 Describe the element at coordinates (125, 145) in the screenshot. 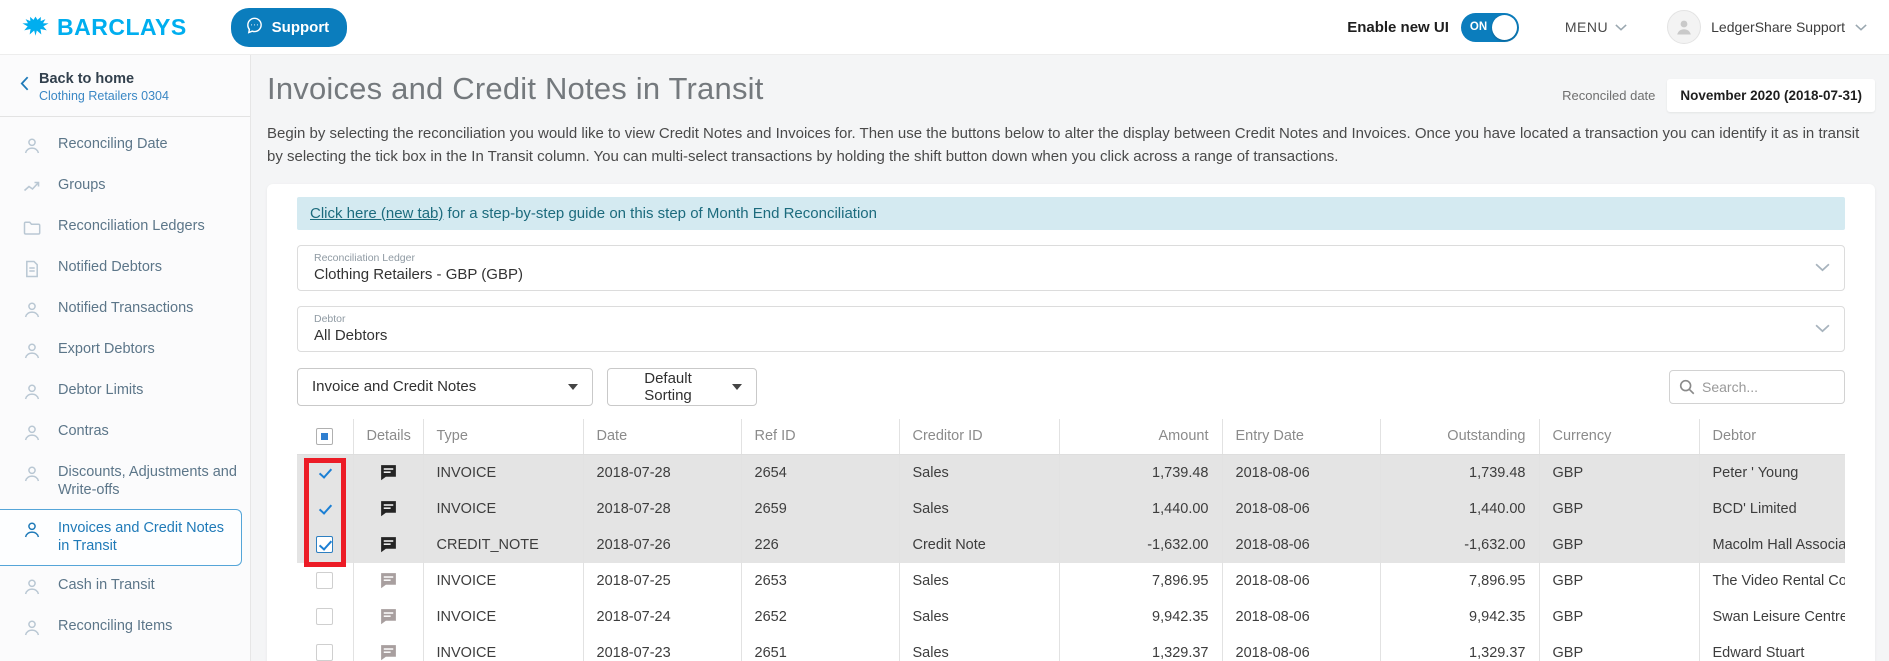

I see `sidebar-item-reconciling-date: Reconciling Date` at that location.